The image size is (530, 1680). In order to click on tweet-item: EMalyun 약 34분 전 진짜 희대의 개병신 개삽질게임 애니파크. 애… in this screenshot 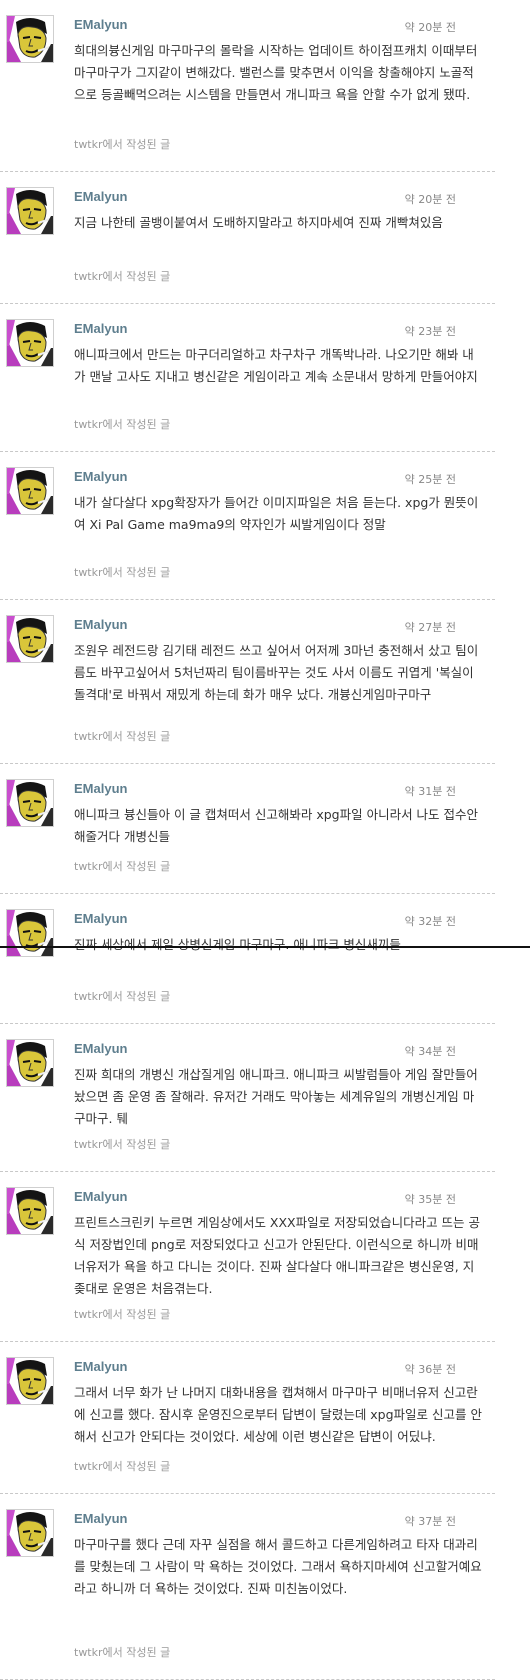, I will do `click(247, 1098)`.